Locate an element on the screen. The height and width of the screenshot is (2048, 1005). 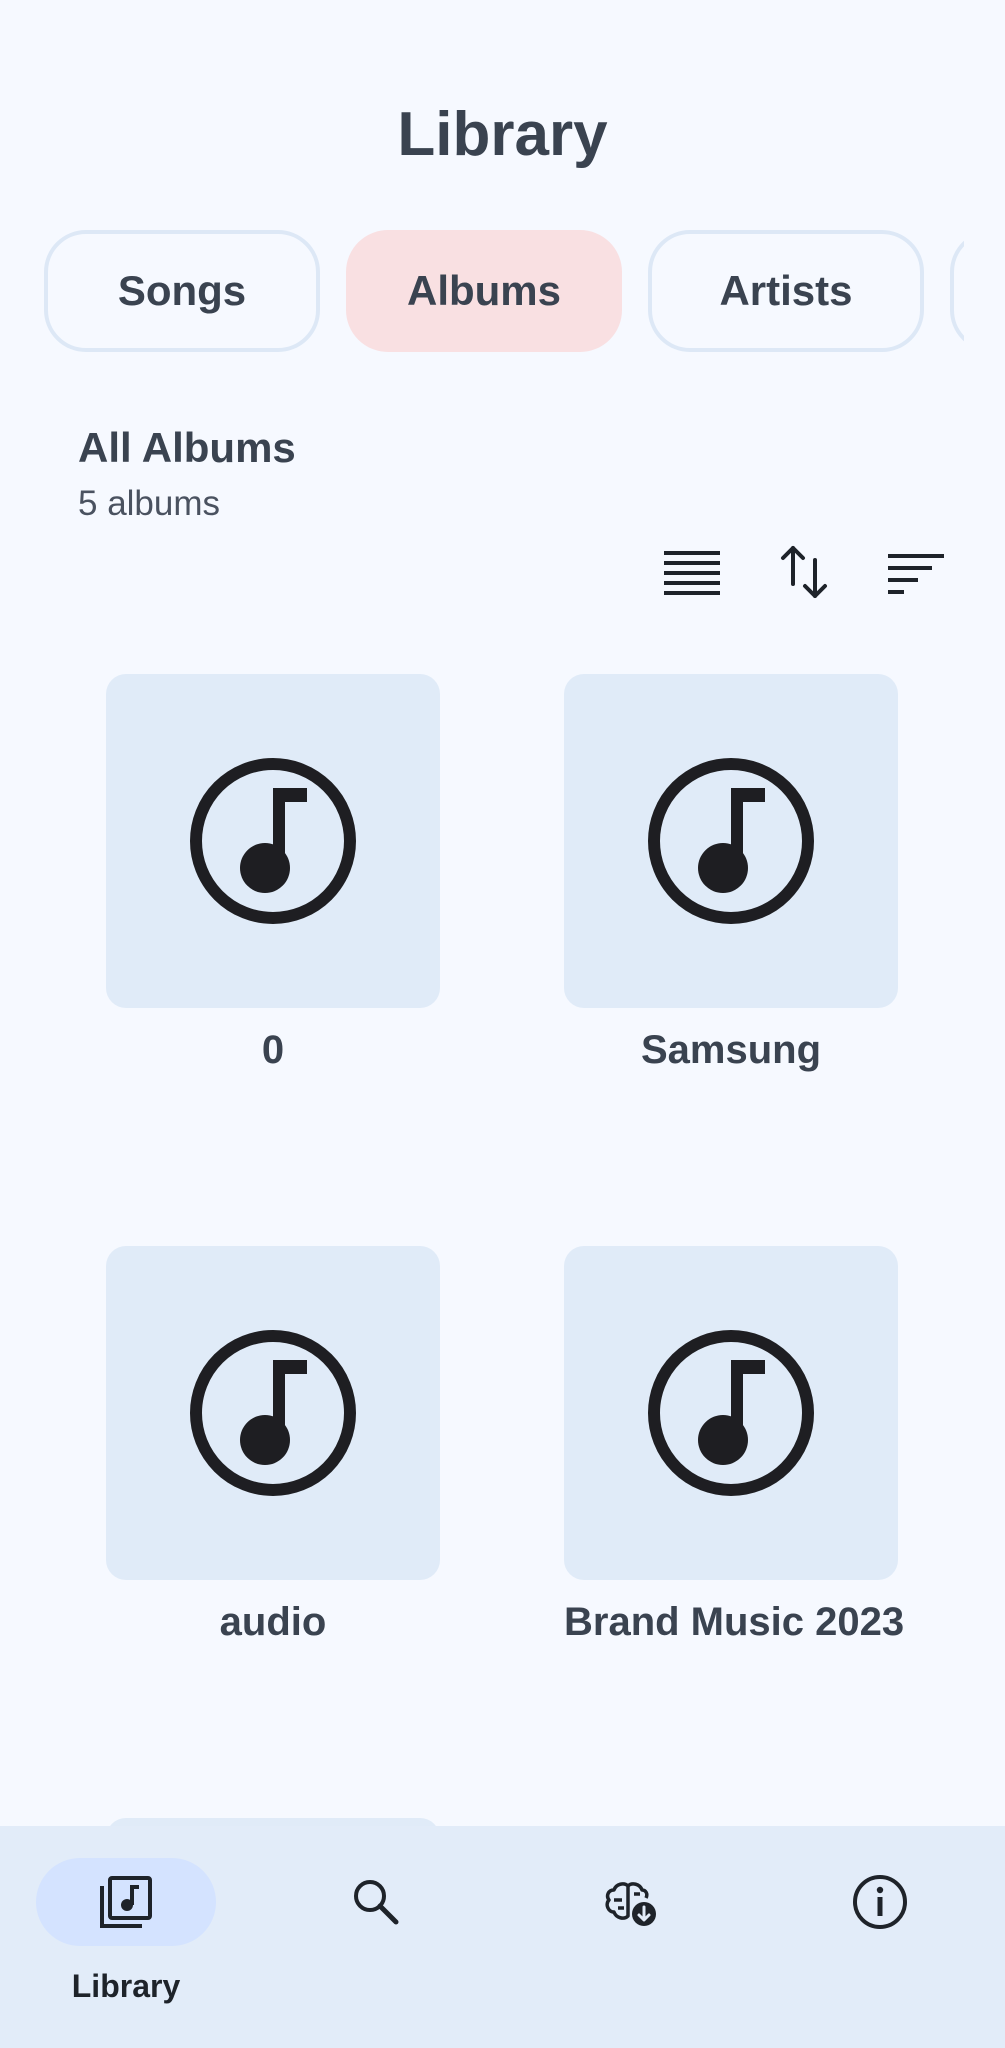
nav-ai-container is located at coordinates (630, 1902).